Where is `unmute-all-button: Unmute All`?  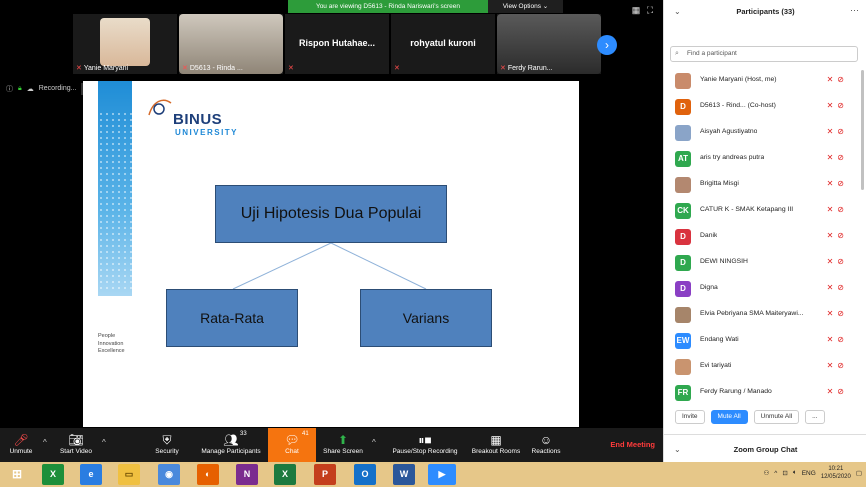 unmute-all-button: Unmute All is located at coordinates (776, 417).